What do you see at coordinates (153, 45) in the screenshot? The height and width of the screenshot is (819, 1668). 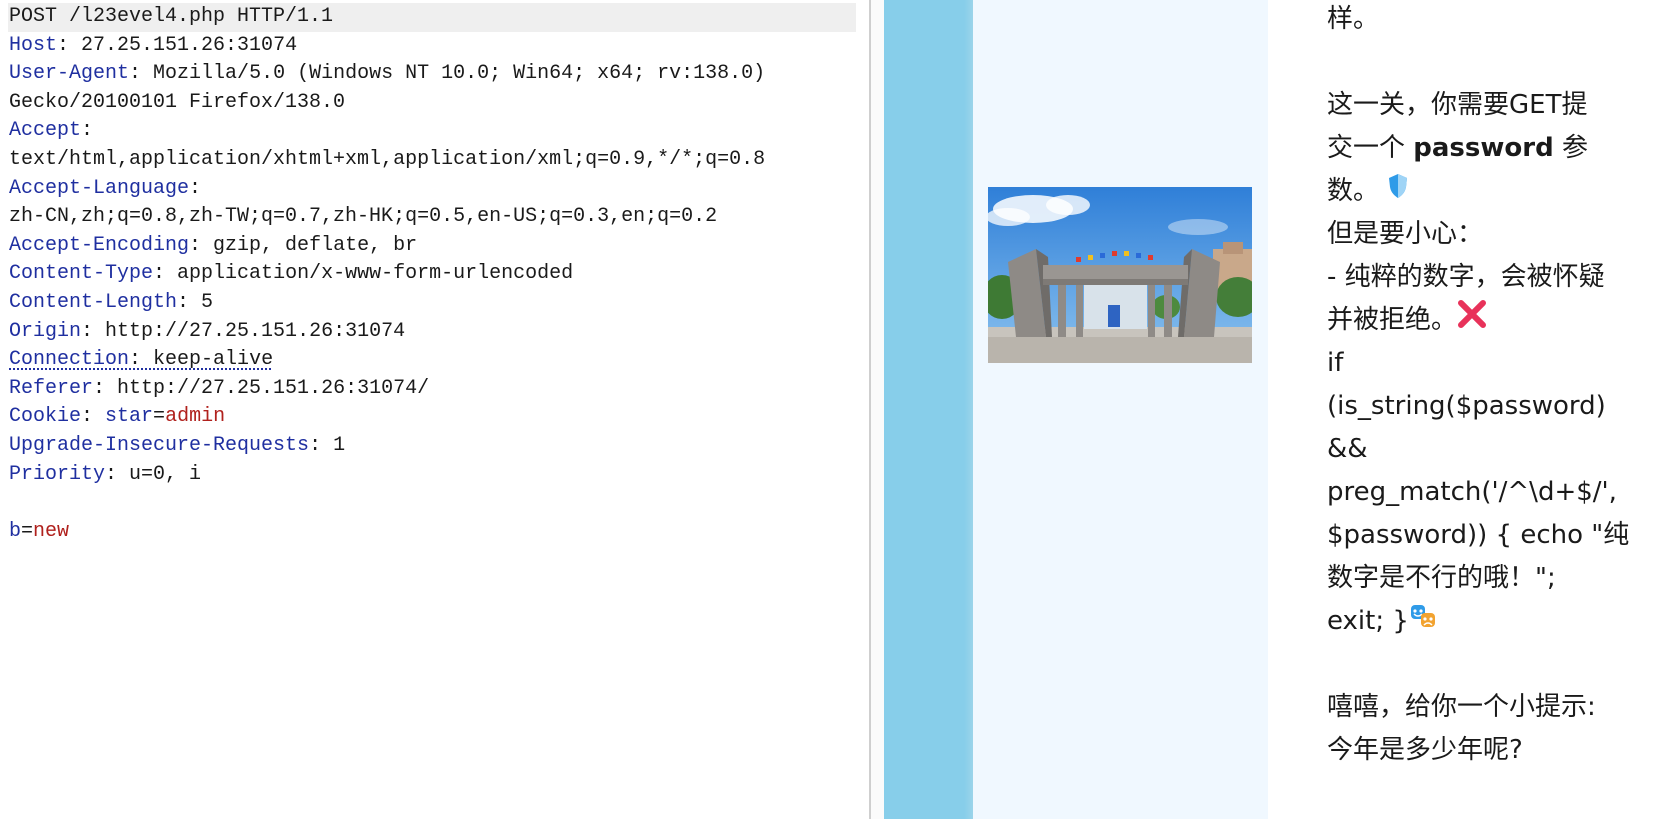 I see `header-host: Host: 27.25.151.26:31074` at bounding box center [153, 45].